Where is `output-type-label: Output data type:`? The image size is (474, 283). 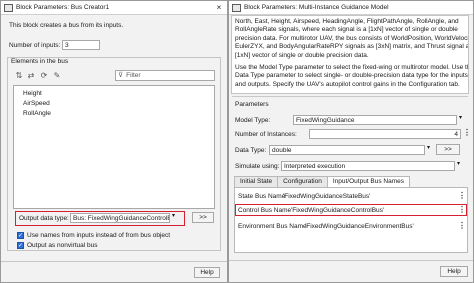
output-type-label: Output data type: is located at coordinates (44, 218).